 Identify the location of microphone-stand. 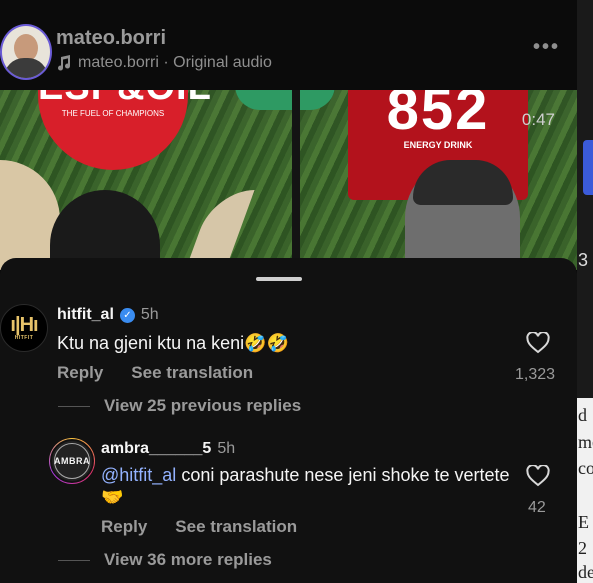
(296, 177).